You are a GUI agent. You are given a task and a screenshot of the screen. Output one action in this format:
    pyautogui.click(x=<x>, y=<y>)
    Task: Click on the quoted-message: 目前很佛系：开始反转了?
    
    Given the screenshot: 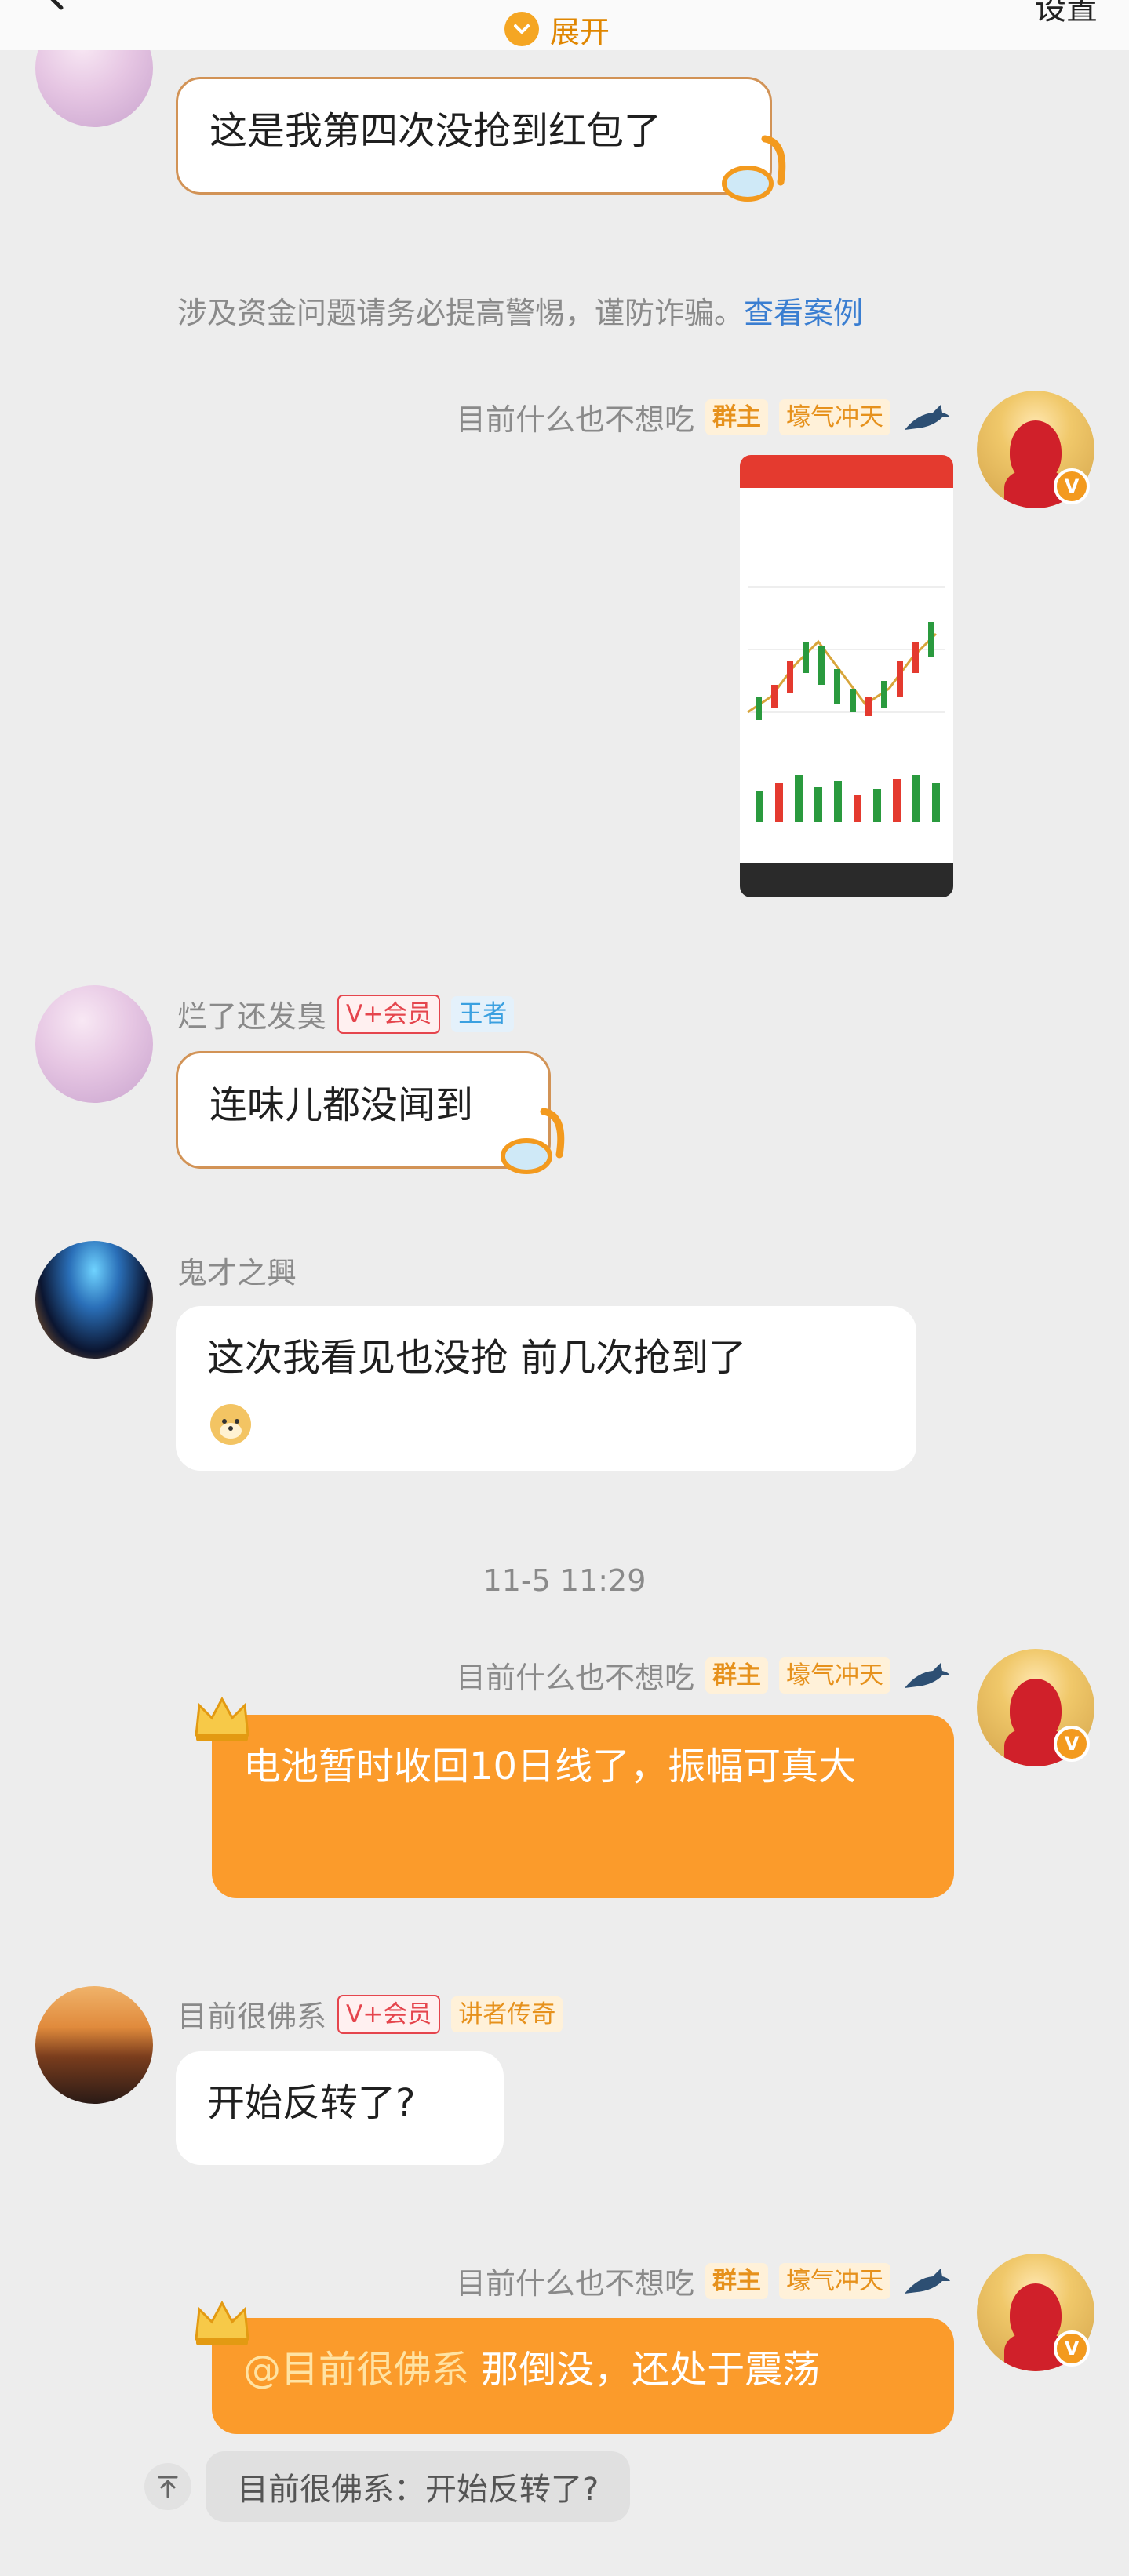 What is the action you would take?
    pyautogui.click(x=418, y=2486)
    